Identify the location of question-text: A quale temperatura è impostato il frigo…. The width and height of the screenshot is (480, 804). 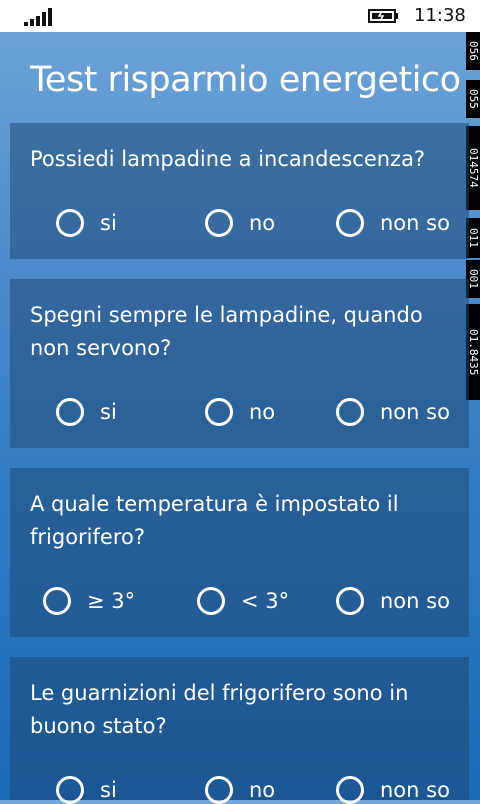
(214, 520).